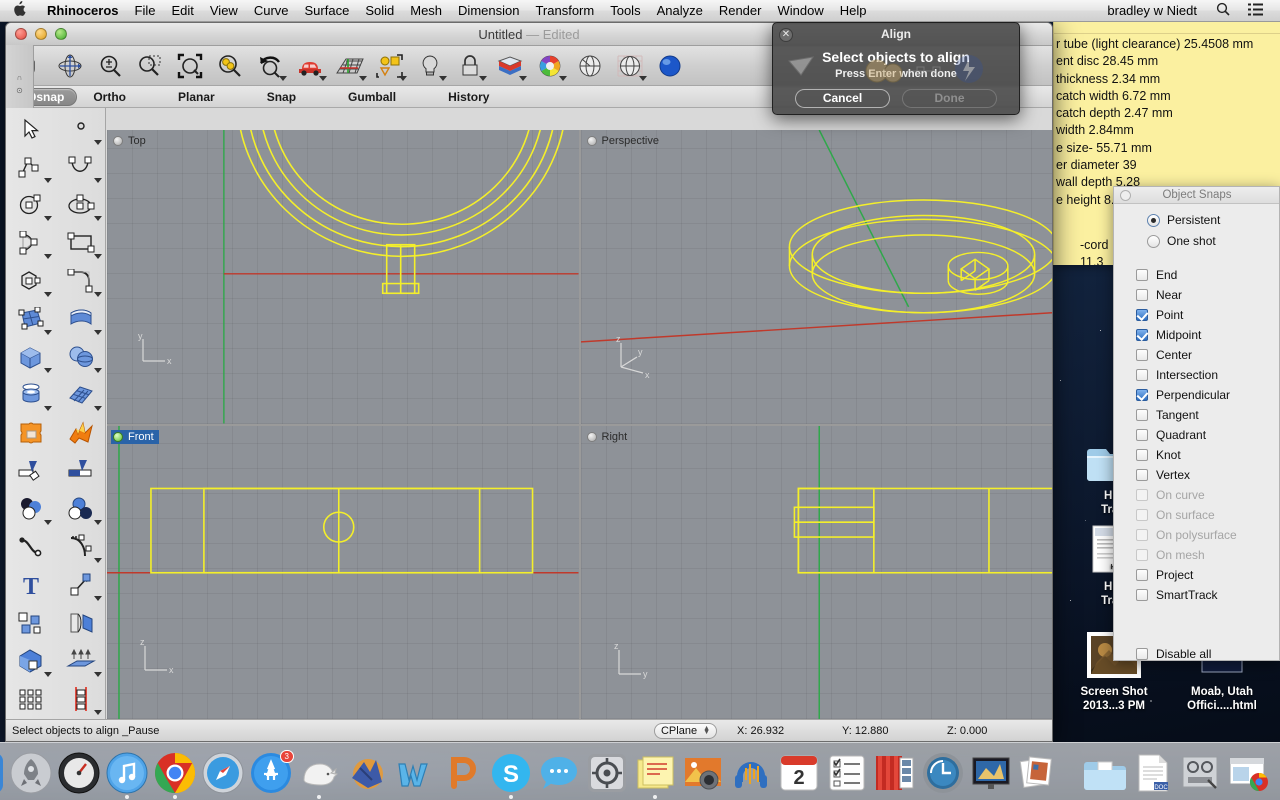 The height and width of the screenshot is (800, 1280). I want to click on dock-chrome, so click(175, 775).